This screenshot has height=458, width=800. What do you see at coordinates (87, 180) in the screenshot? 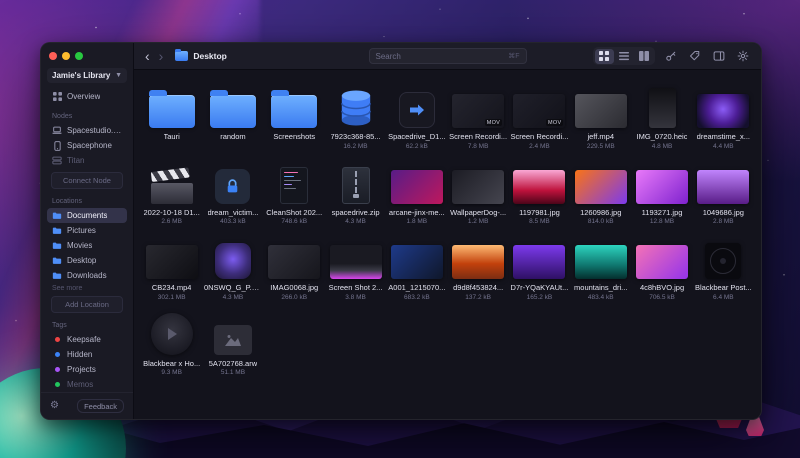
I see `connect-node-button: Connect Node` at bounding box center [87, 180].